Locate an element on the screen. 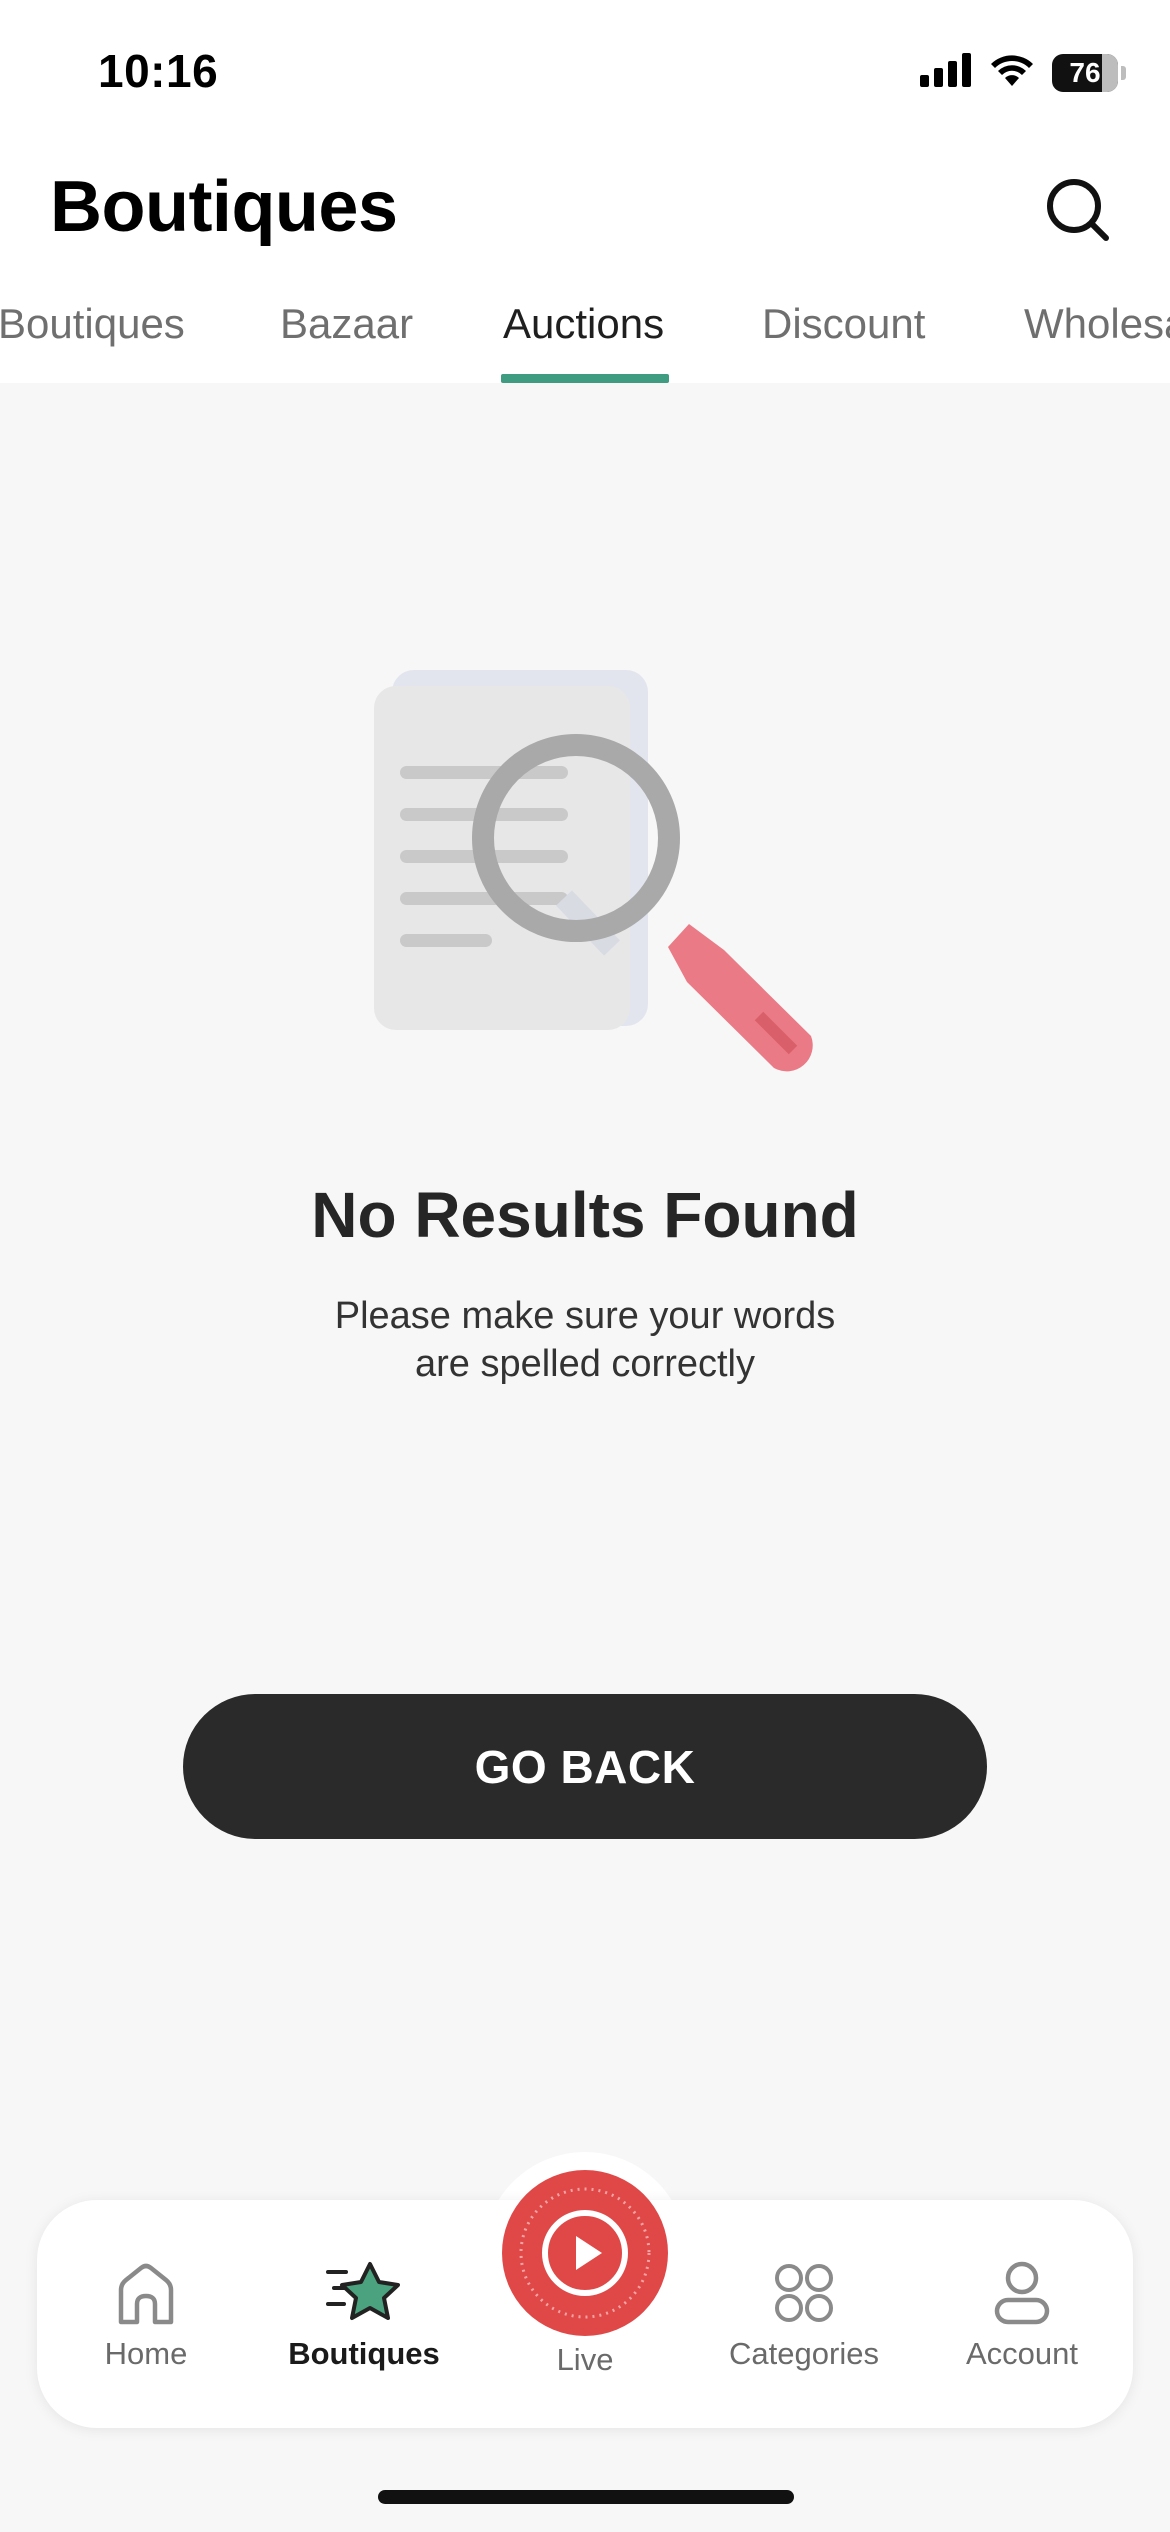 Image resolution: width=1170 pixels, height=2532 pixels. live-button is located at coordinates (585, 2253).